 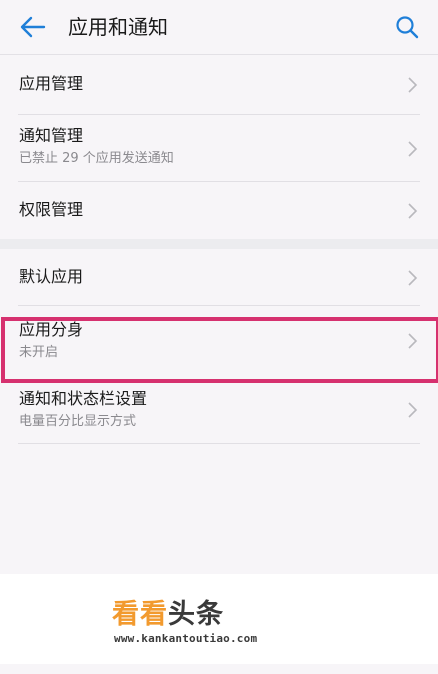 I want to click on setting-notification-statusbar: 通知和状态栏设置 电量百分比显示方式, so click(x=219, y=411).